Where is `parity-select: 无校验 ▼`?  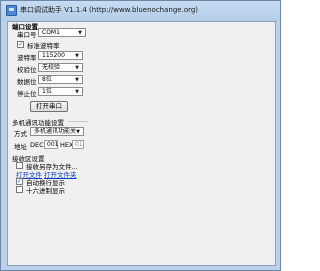 parity-select: 无校验 ▼ is located at coordinates (60, 67).